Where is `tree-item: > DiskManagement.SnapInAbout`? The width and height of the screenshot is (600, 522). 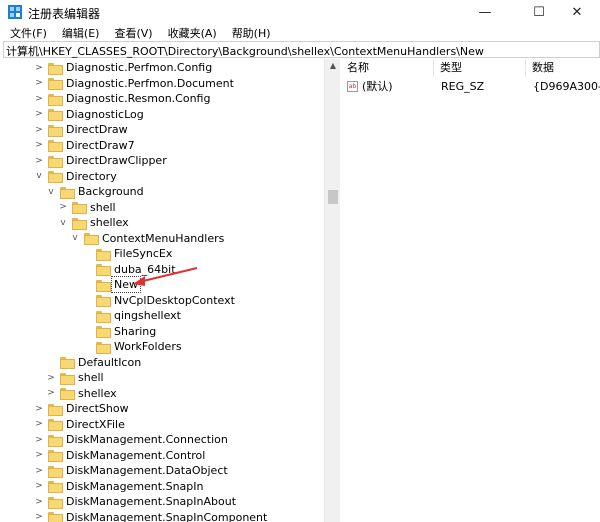
tree-item: > DiskManagement.SnapInAbout is located at coordinates (135, 501).